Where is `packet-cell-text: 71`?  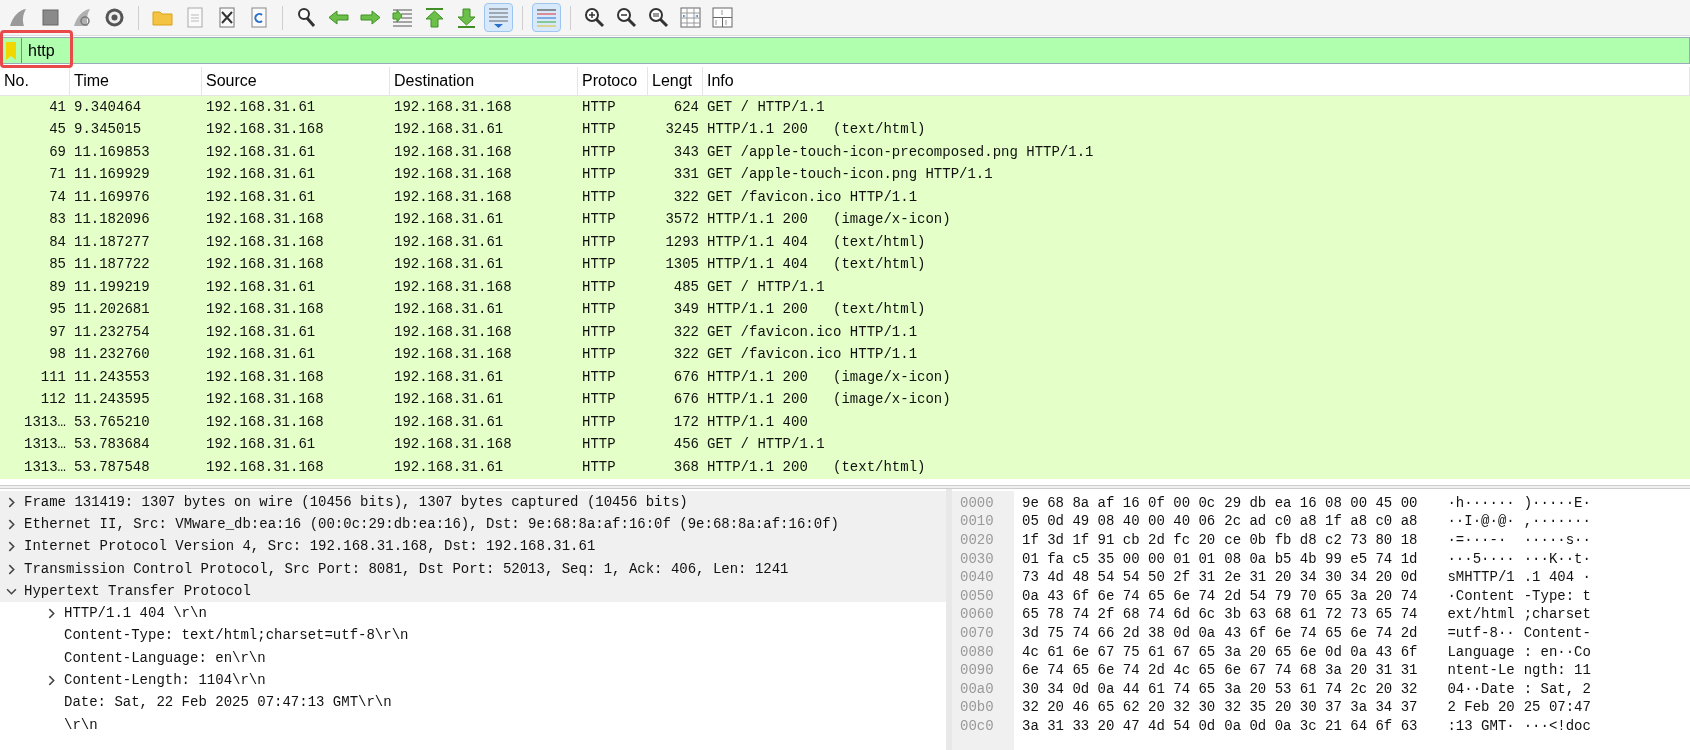
packet-cell-text: 71 is located at coordinates (57, 175).